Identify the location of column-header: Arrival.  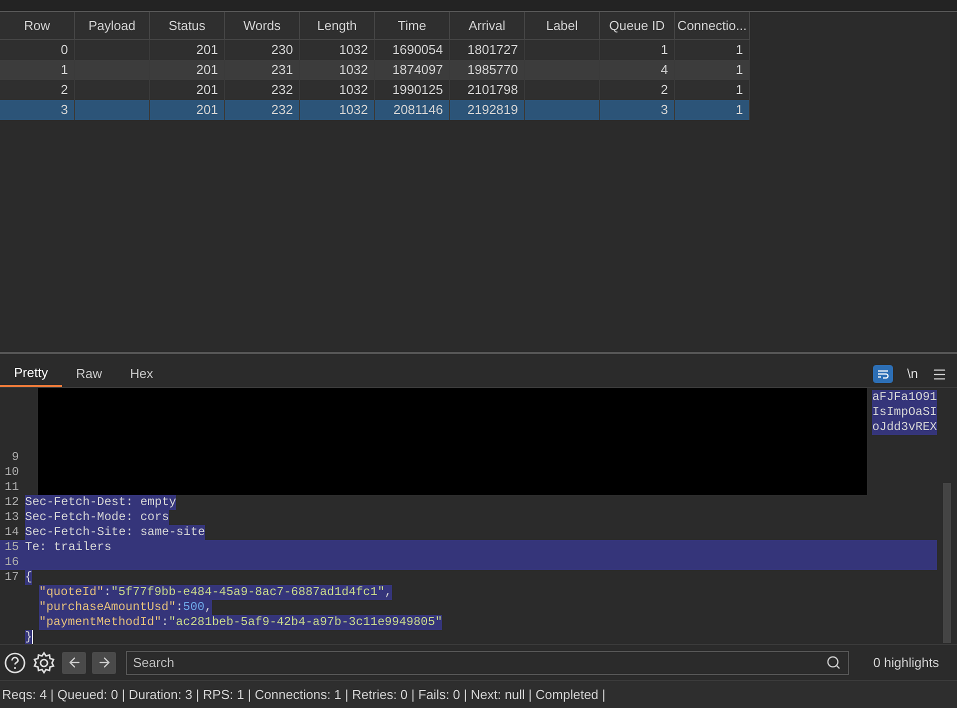
(487, 25).